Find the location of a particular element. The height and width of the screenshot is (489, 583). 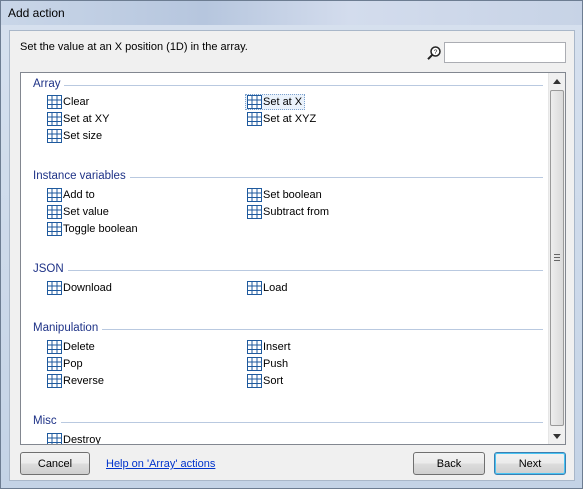

action-item-set-boolean: Set boolean is located at coordinates (285, 195).